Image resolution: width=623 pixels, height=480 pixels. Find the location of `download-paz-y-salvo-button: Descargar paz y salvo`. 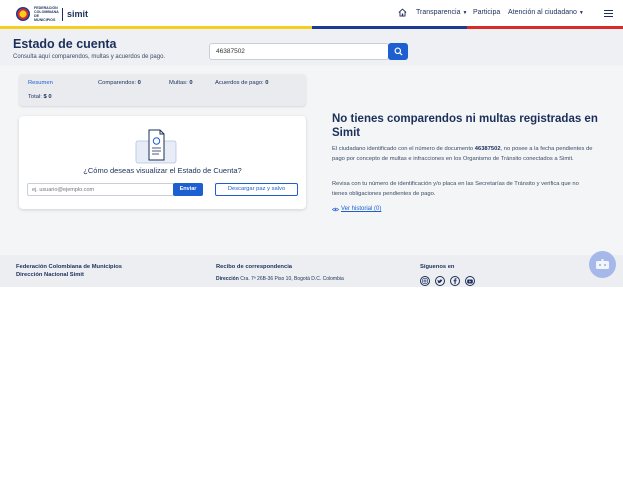

download-paz-y-salvo-button: Descargar paz y salvo is located at coordinates (256, 189).